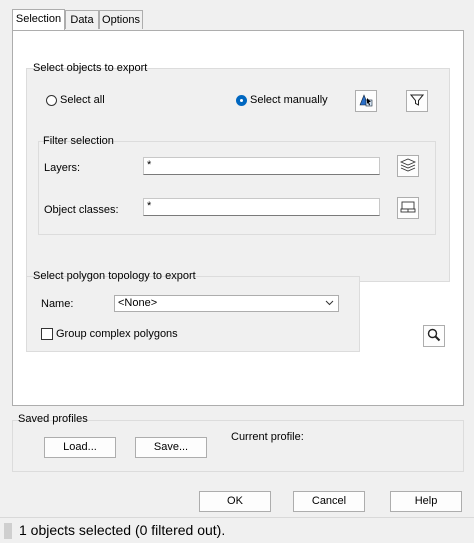 The image size is (474, 543). What do you see at coordinates (53, 419) in the screenshot?
I see `saved-profiles-title: Saved profiles` at bounding box center [53, 419].